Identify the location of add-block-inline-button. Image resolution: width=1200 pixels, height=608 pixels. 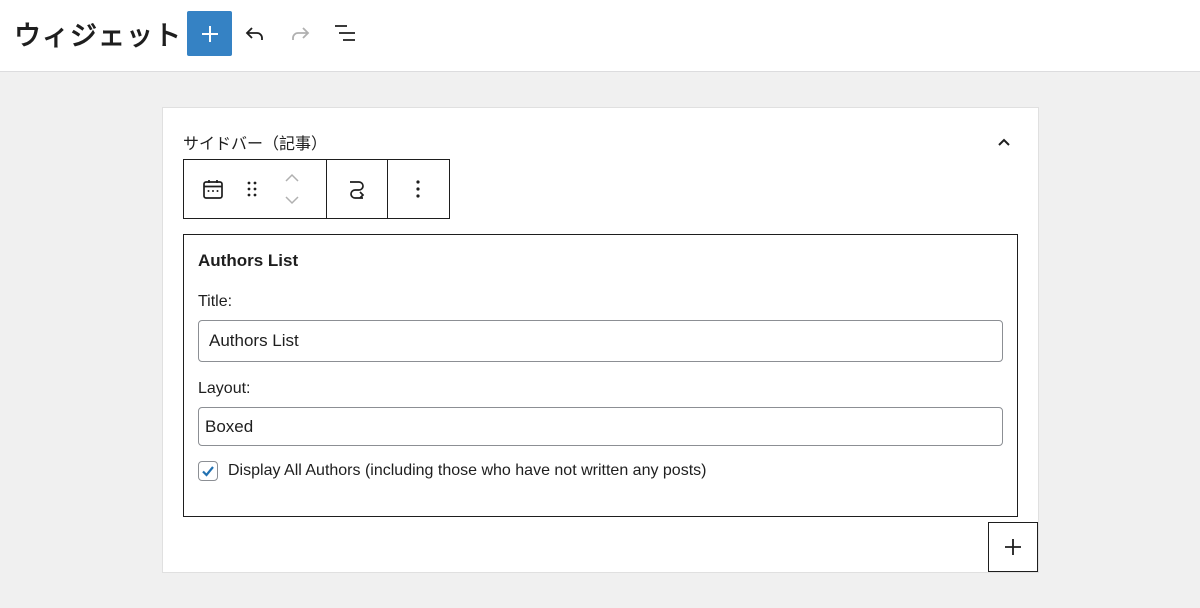
(1013, 547).